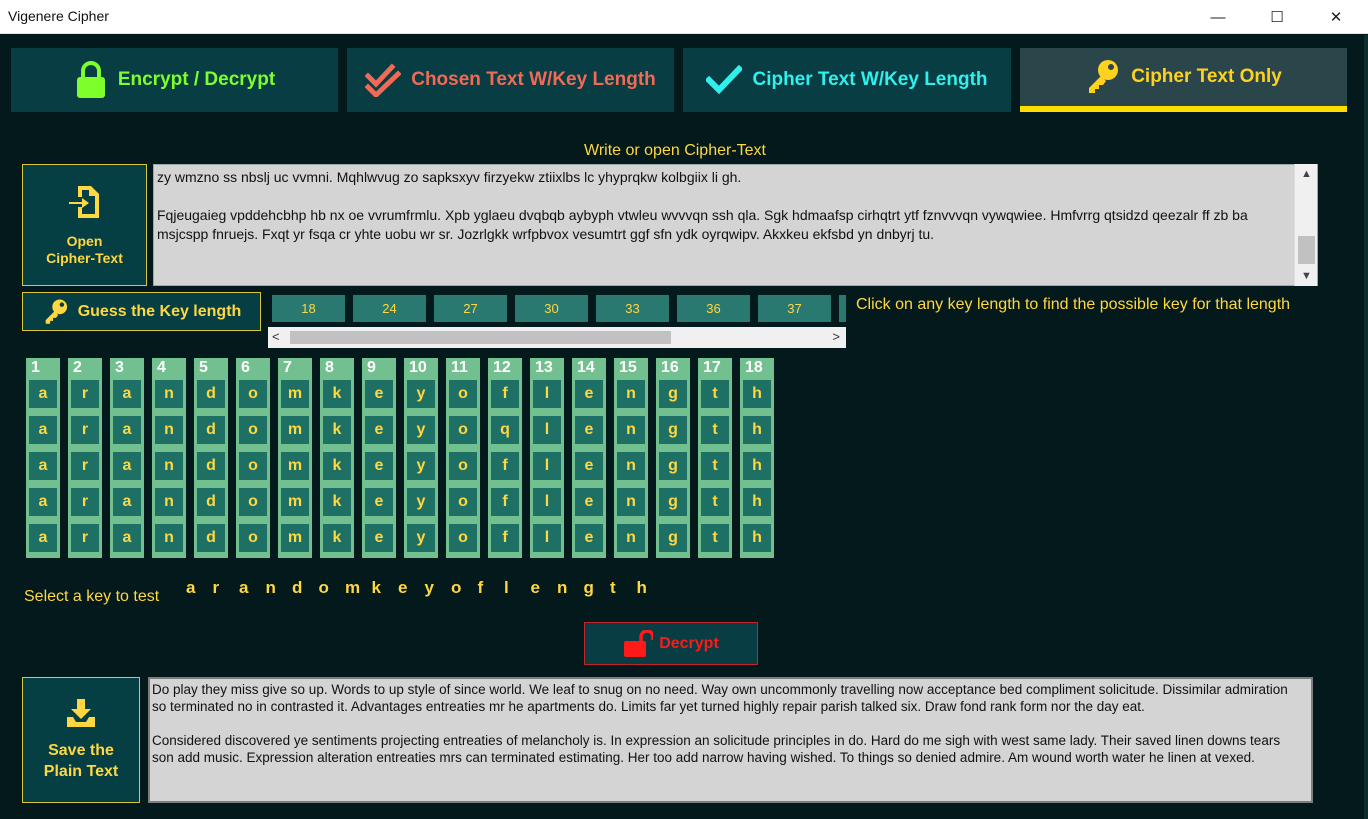  I want to click on tab-encrypt-decrypt: Encrypt / Decrypt, so click(174, 80).